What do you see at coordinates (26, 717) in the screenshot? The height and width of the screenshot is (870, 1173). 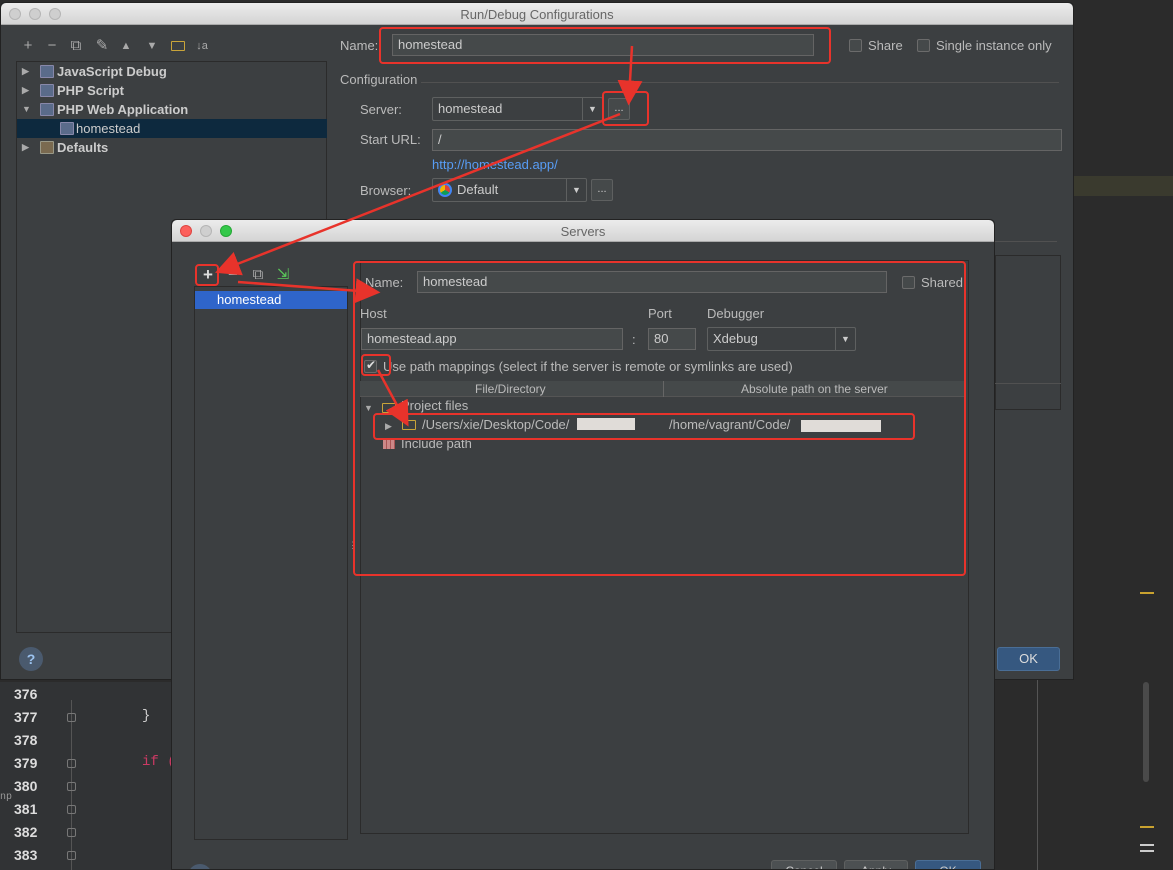 I see `line-number: 377` at bounding box center [26, 717].